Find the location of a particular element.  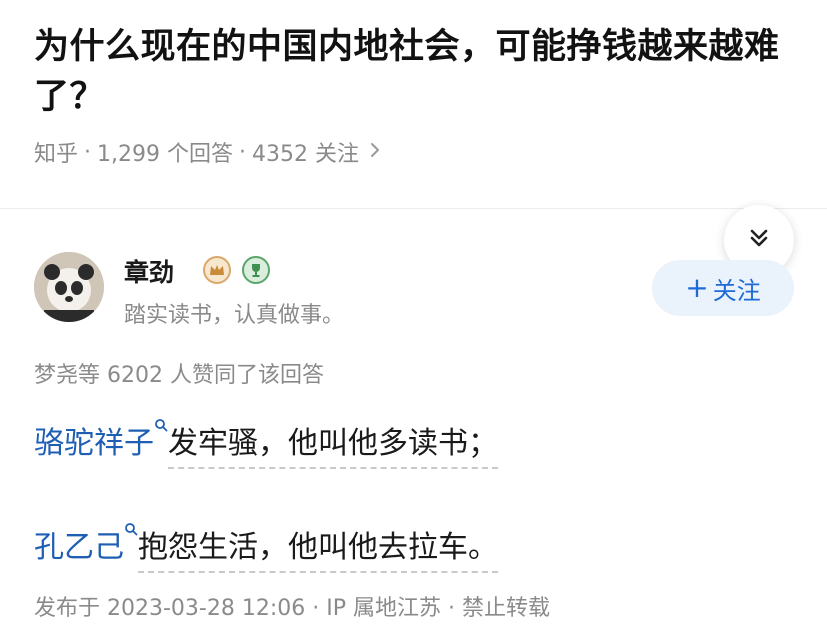

avatar is located at coordinates (69, 287).